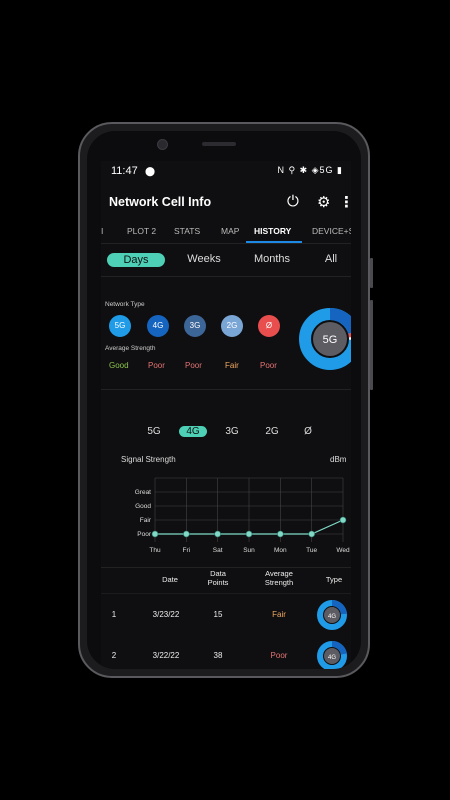  I want to click on network-type-donut: 5G, so click(325, 339).